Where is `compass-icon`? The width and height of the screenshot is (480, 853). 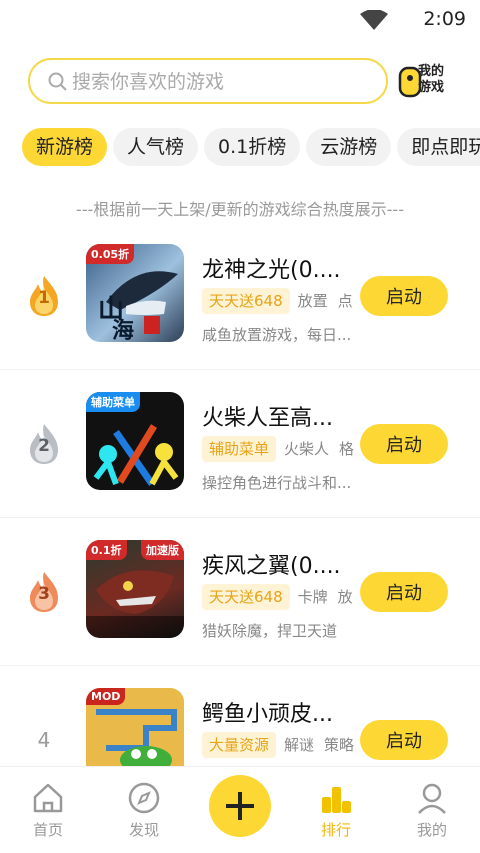
compass-icon is located at coordinates (144, 798).